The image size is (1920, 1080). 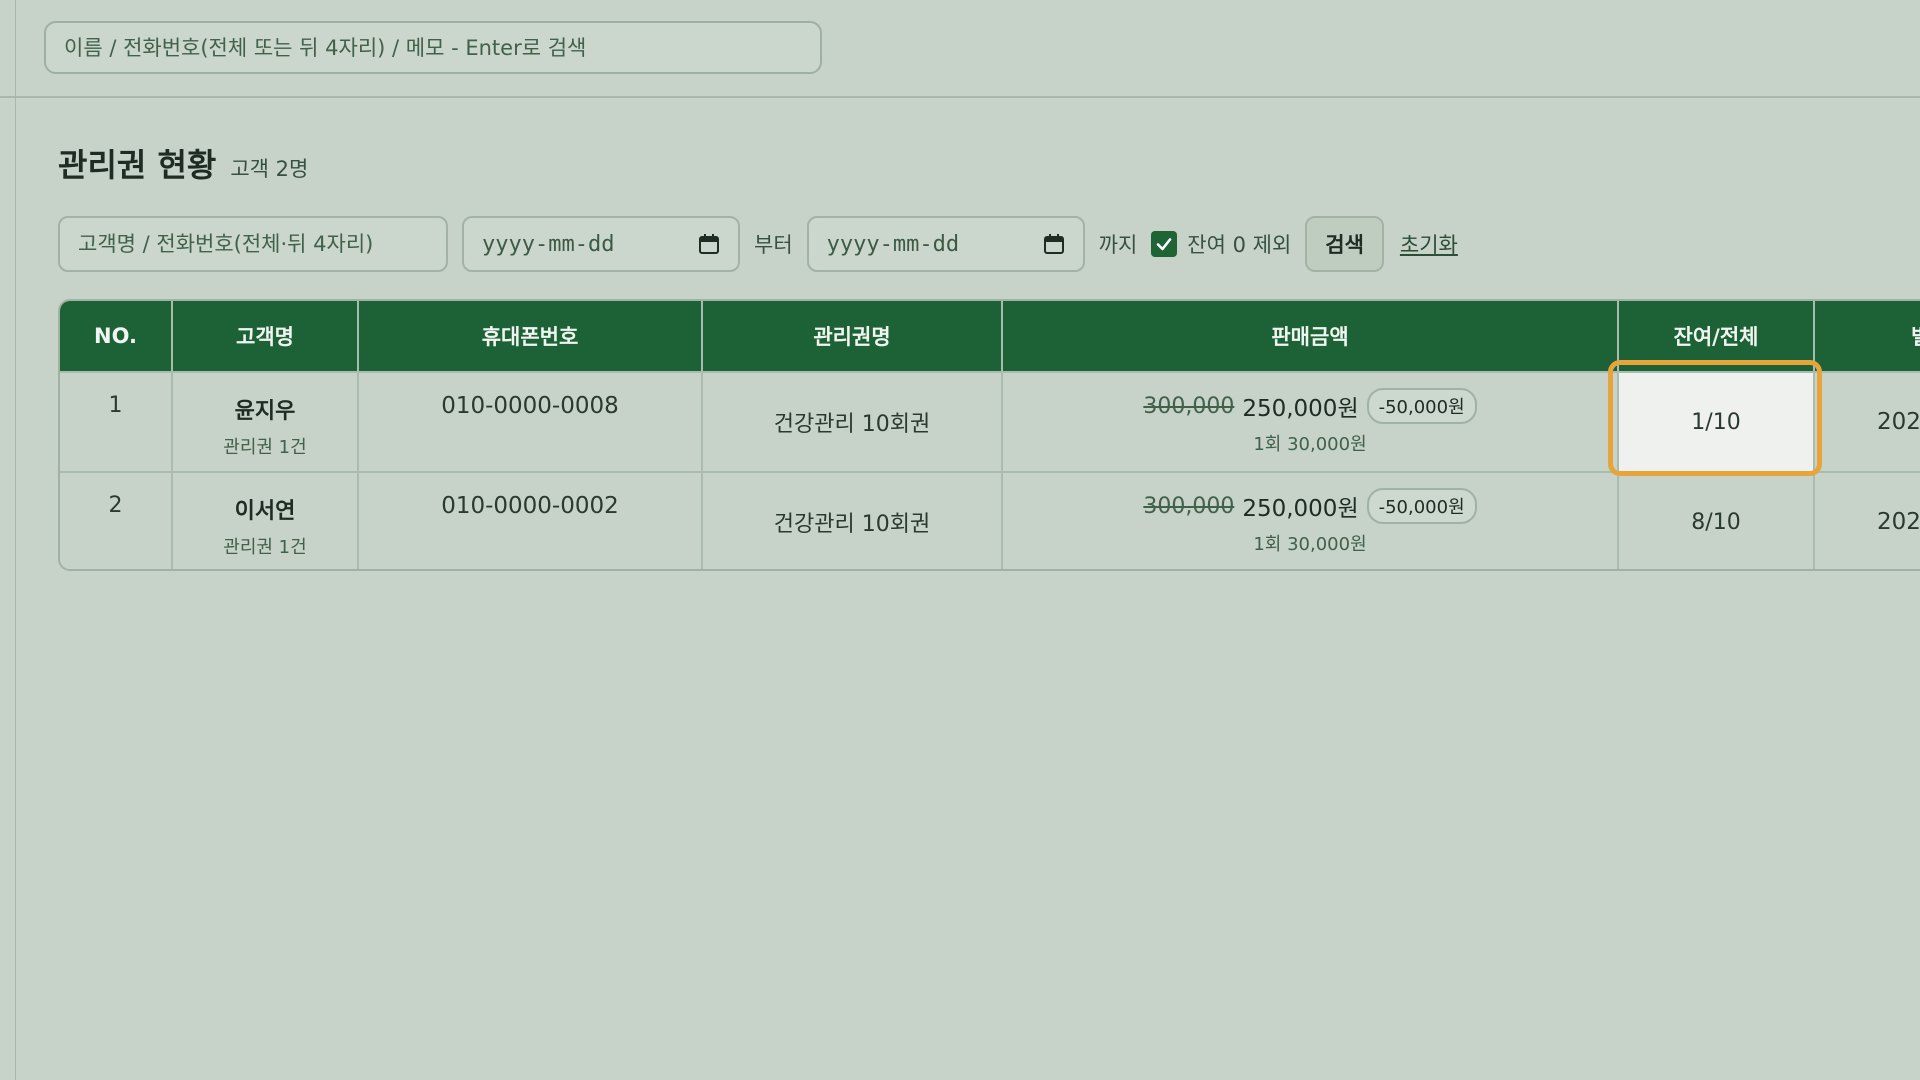 I want to click on exclude-zero-toggle: 잔여 0 제외, so click(x=1221, y=244).